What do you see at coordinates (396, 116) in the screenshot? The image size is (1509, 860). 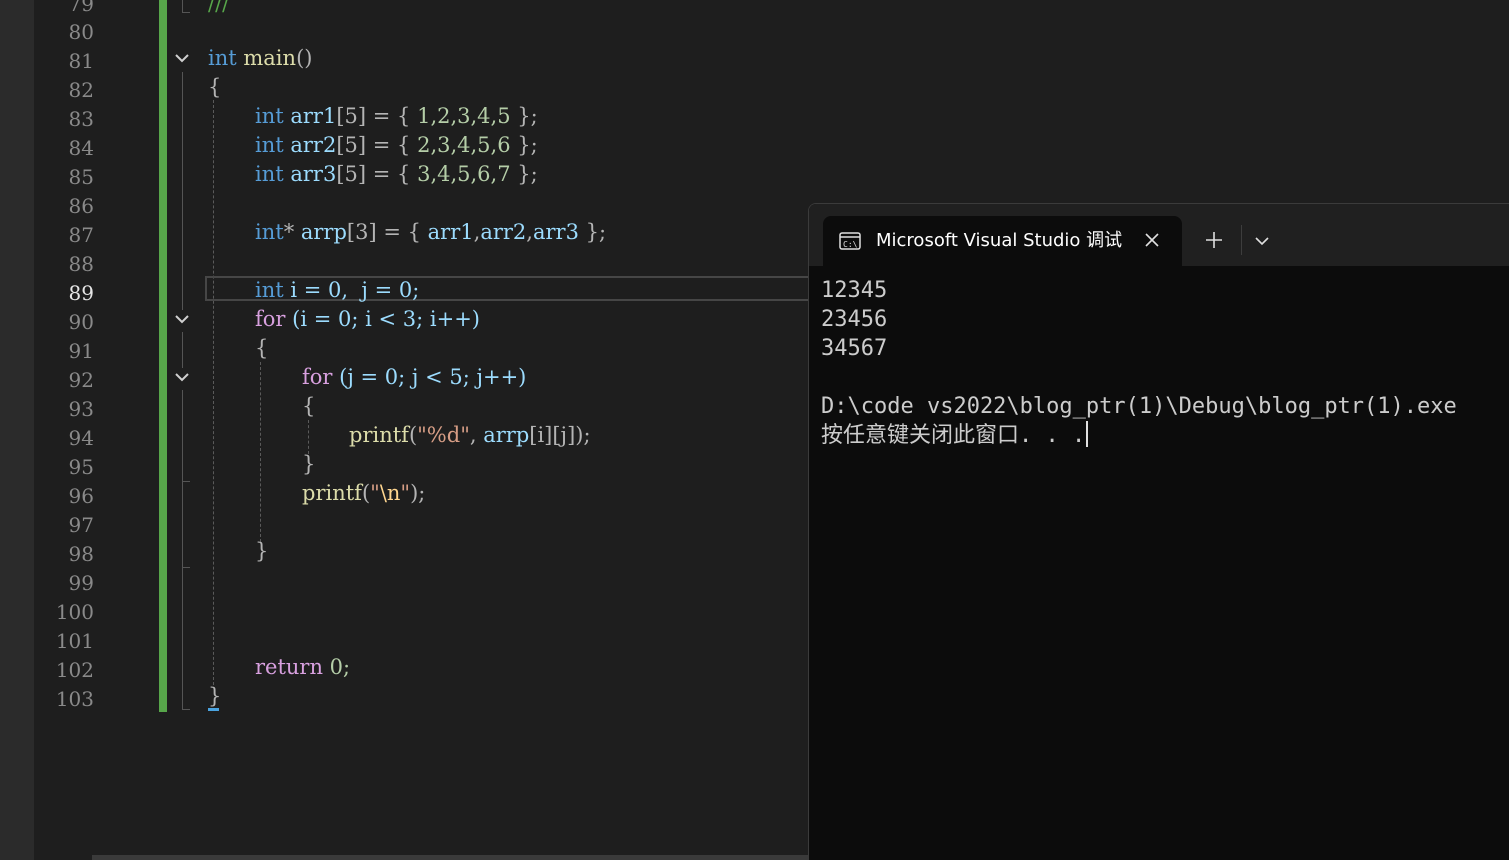 I see `code-line-83: int arr1[5] = { 1,2,3,4,5 };` at bounding box center [396, 116].